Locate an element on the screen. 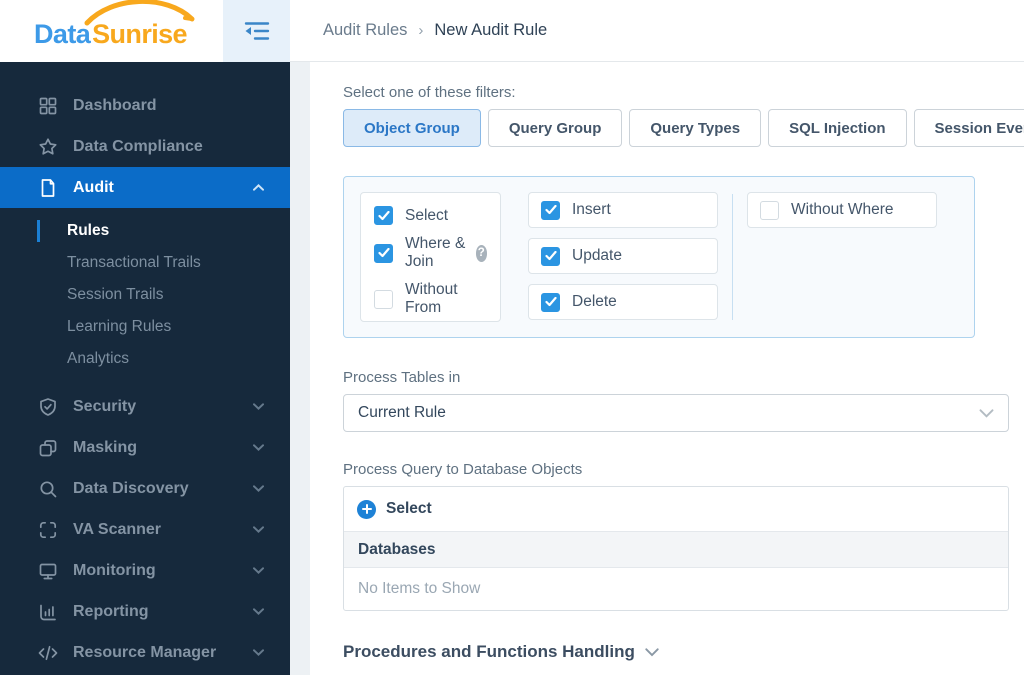  sidebar-item-label: Data Compliance is located at coordinates (138, 146).